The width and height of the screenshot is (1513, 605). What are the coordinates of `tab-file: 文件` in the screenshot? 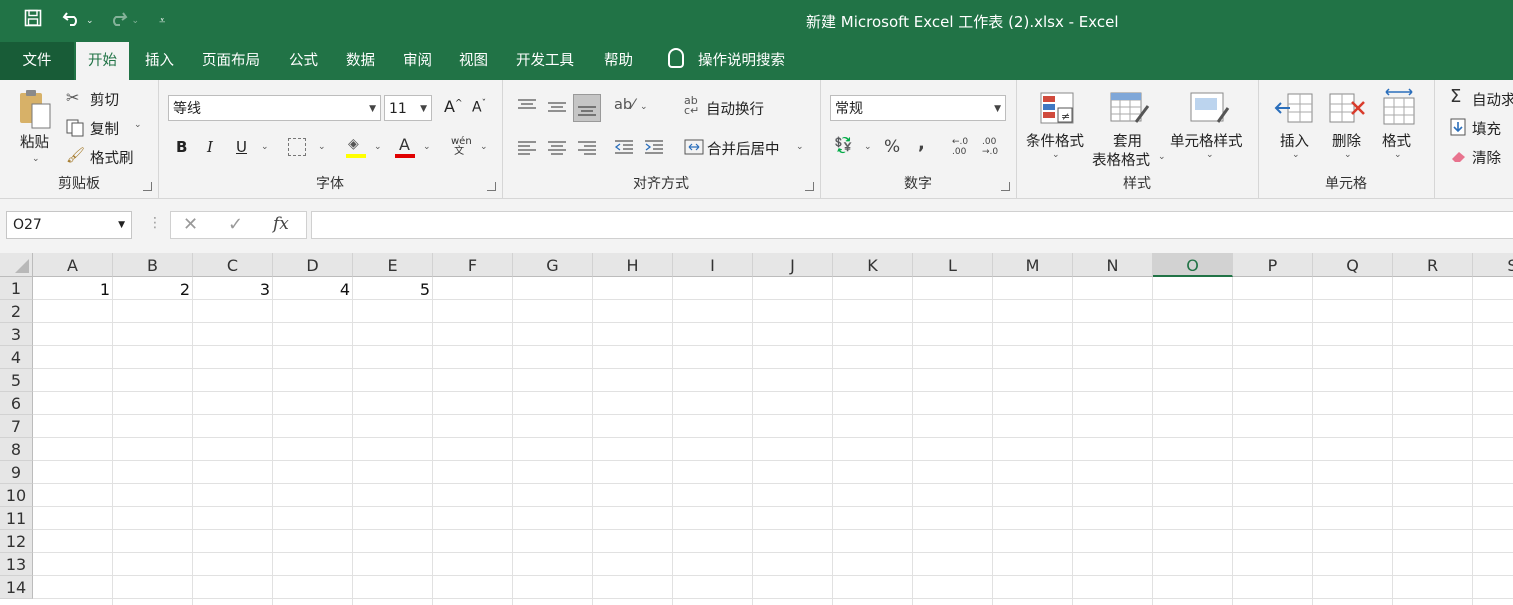 It's located at (37, 61).